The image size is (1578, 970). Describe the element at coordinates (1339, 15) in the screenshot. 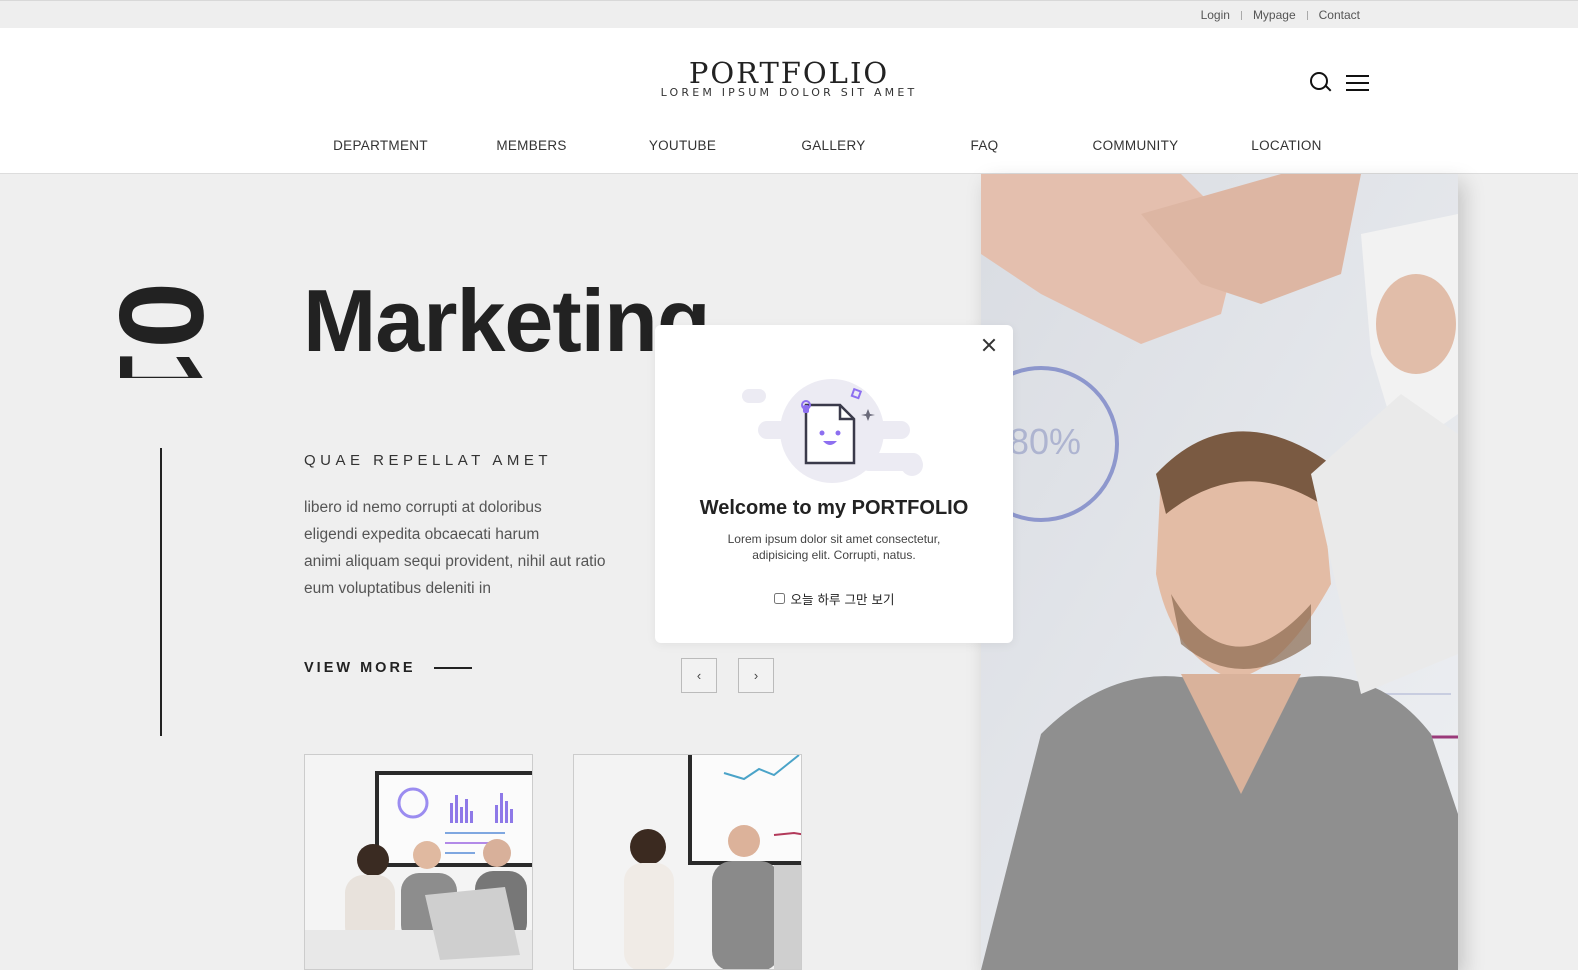

I see `contact-link: Contact` at that location.